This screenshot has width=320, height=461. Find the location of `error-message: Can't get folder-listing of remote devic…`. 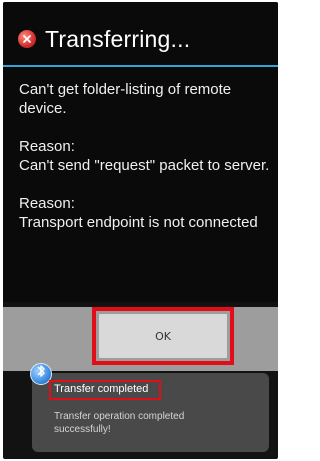

error-message: Can't get folder-listing of remote devic… is located at coordinates (125, 99).